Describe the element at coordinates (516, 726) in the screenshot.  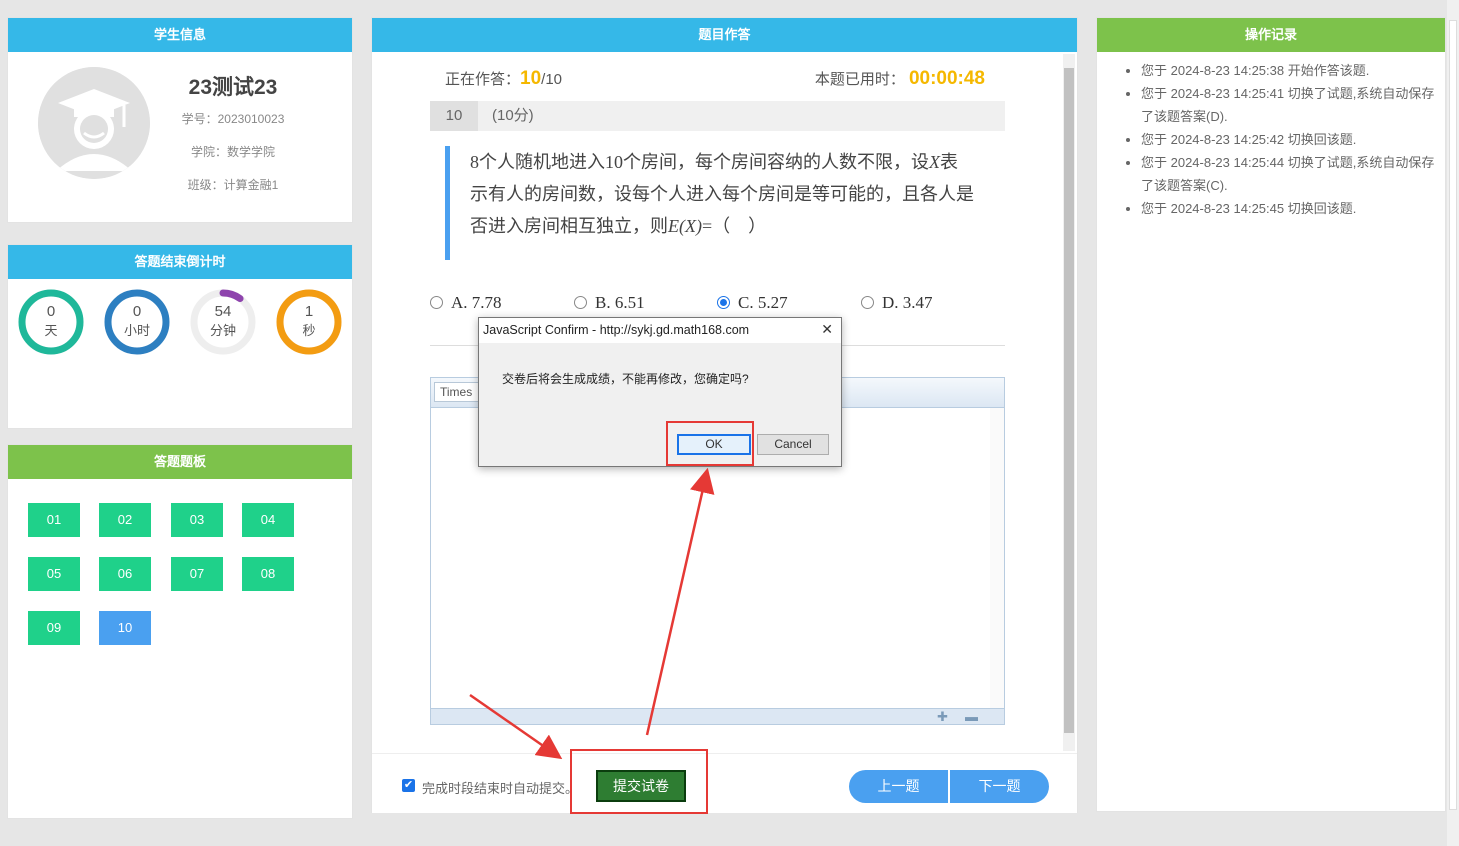
I see `arrow-to-submit-icon` at that location.